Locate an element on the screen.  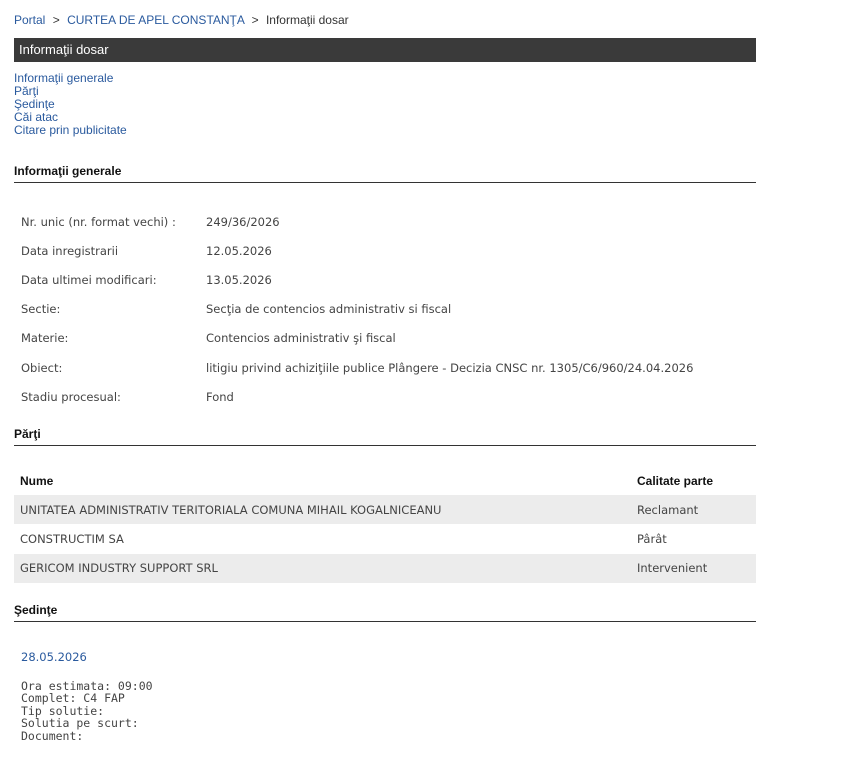
info-label: Obiect: is located at coordinates (42, 367).